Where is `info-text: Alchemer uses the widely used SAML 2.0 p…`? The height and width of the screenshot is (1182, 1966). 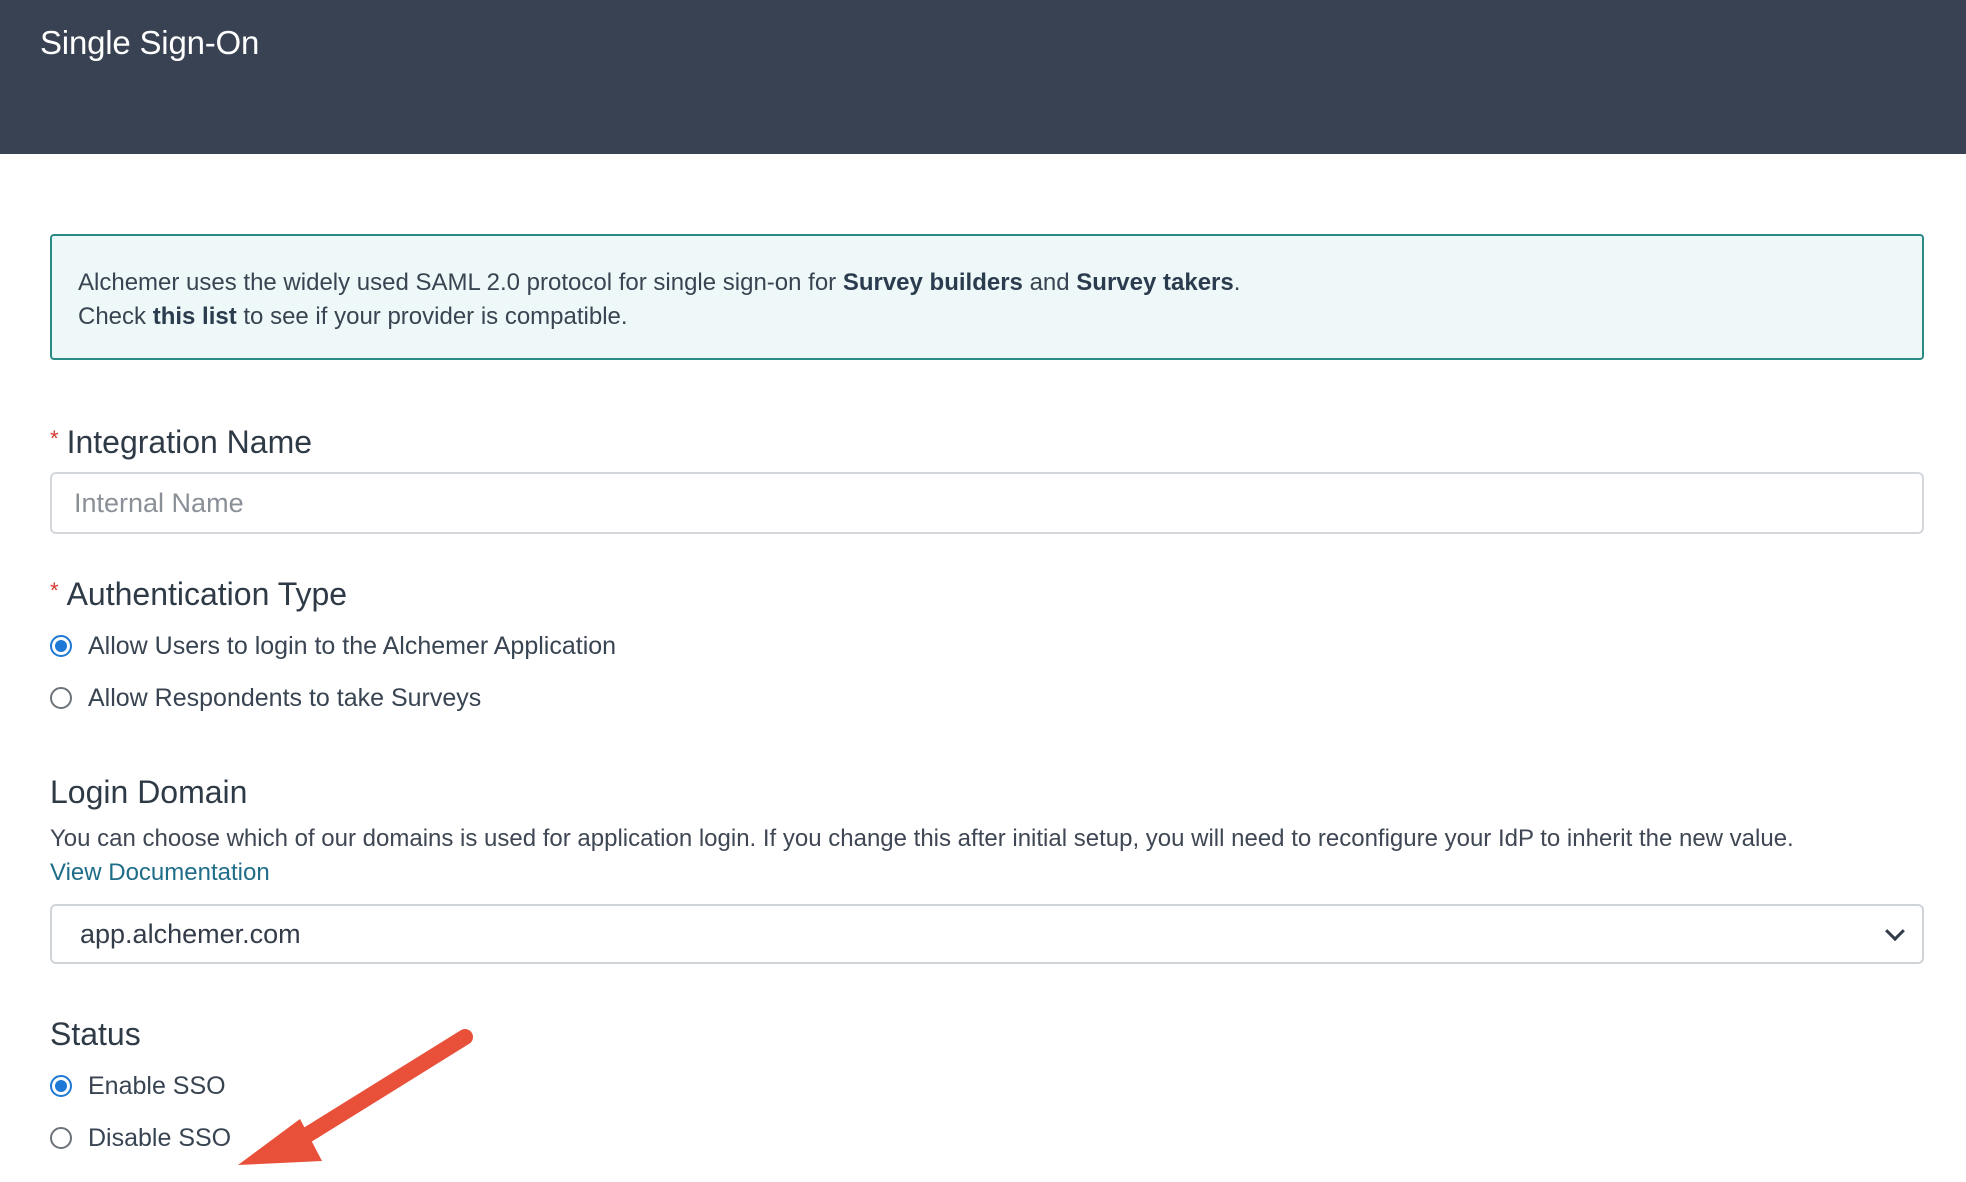
info-text: Alchemer uses the widely used SAML 2.0 p… is located at coordinates (460, 282).